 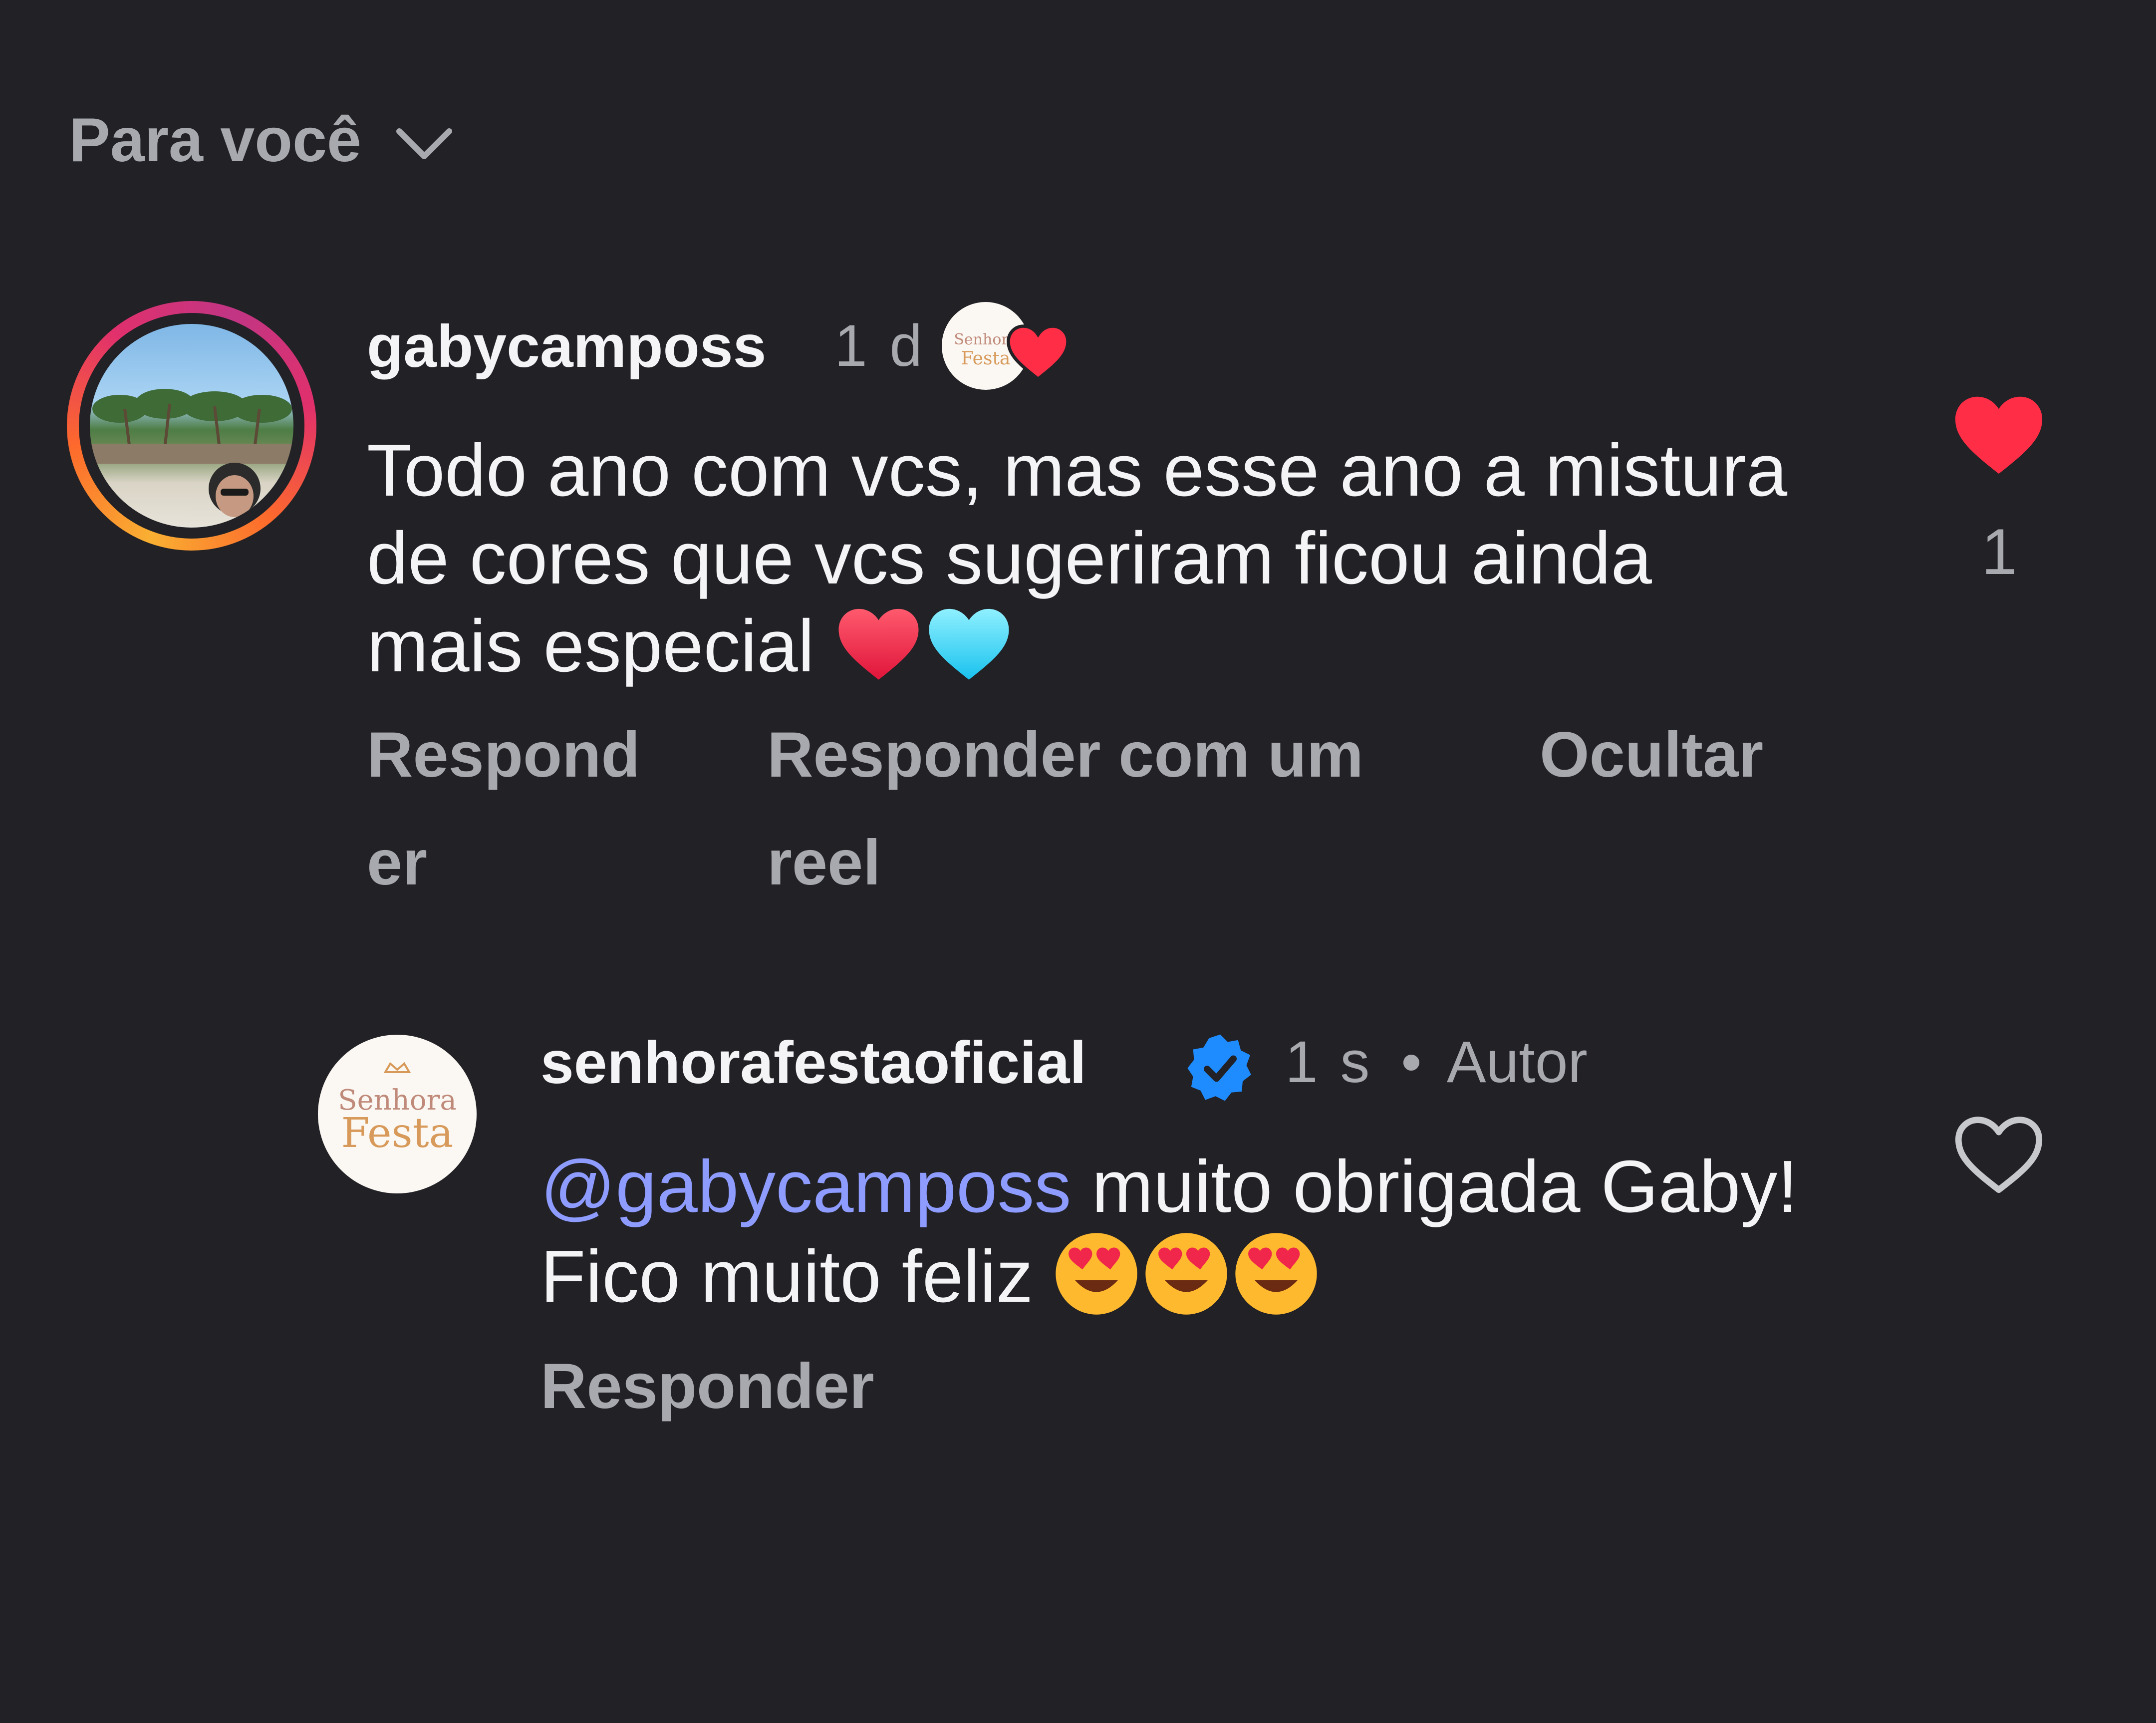 What do you see at coordinates (566, 346) in the screenshot?
I see `comment-username: gabycamposs` at bounding box center [566, 346].